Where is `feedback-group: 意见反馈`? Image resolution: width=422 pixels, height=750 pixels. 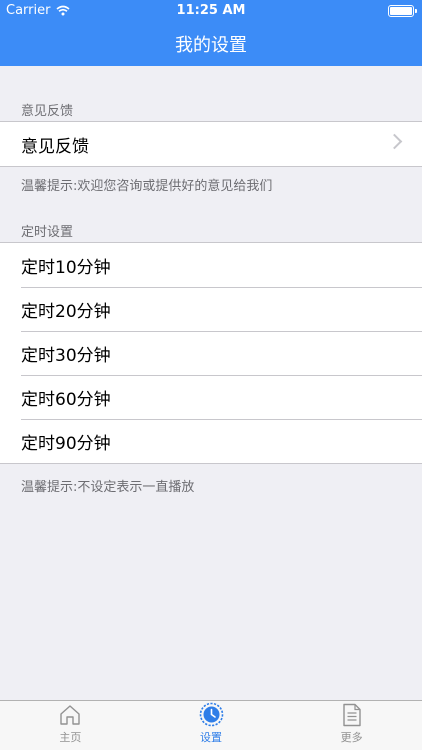 feedback-group: 意见反馈 is located at coordinates (211, 144).